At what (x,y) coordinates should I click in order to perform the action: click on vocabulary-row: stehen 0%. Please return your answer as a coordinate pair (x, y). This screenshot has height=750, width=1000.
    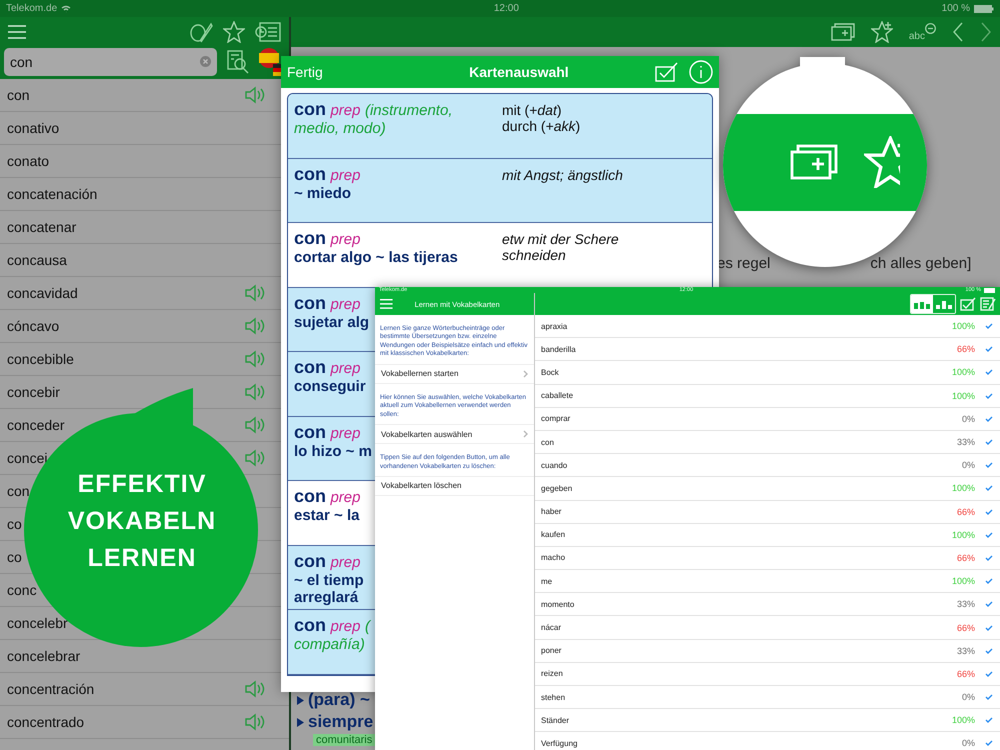
    Looking at the image, I should click on (767, 698).